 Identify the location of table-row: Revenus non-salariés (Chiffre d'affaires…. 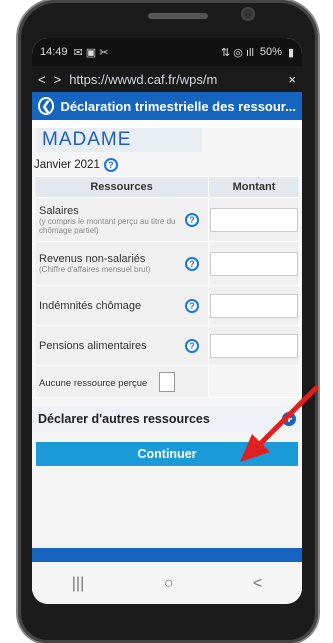
(167, 263).